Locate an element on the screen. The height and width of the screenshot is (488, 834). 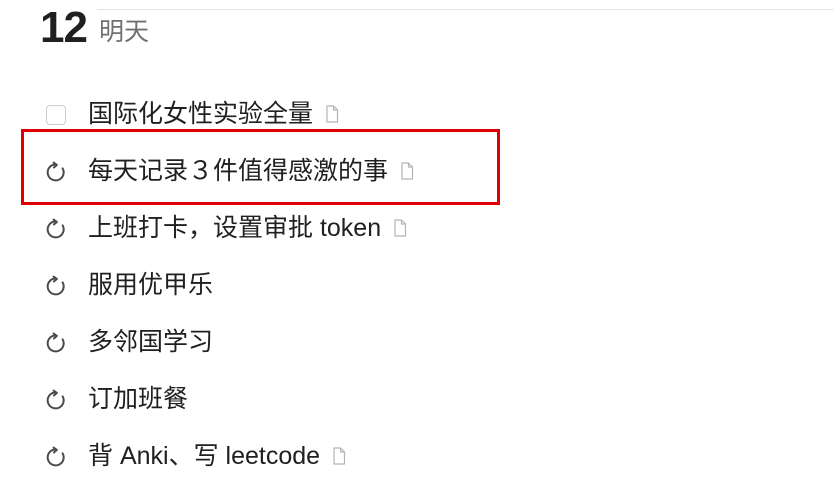
task-row-3: 服用优甲乐 is located at coordinates (420, 285).